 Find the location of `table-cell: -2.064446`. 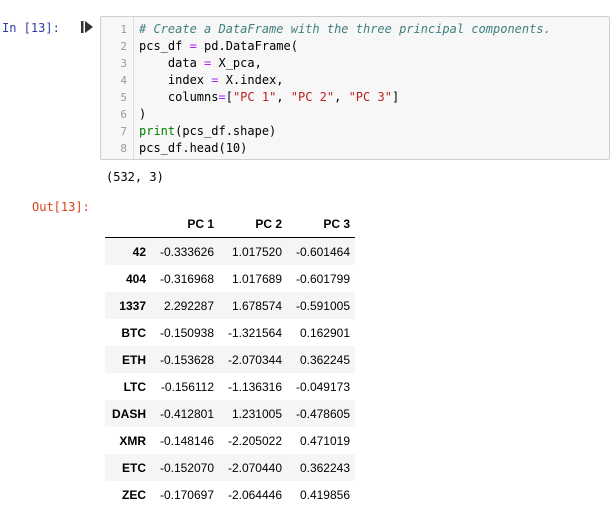

table-cell: -2.064446 is located at coordinates (254, 494).